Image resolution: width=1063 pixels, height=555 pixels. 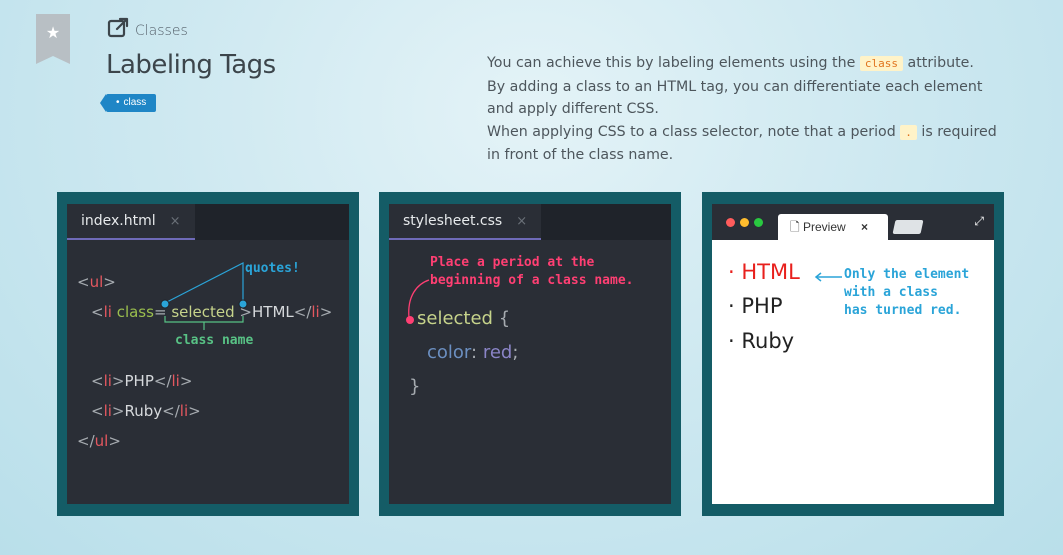 I want to click on code-token: PHP, so click(x=139, y=381).